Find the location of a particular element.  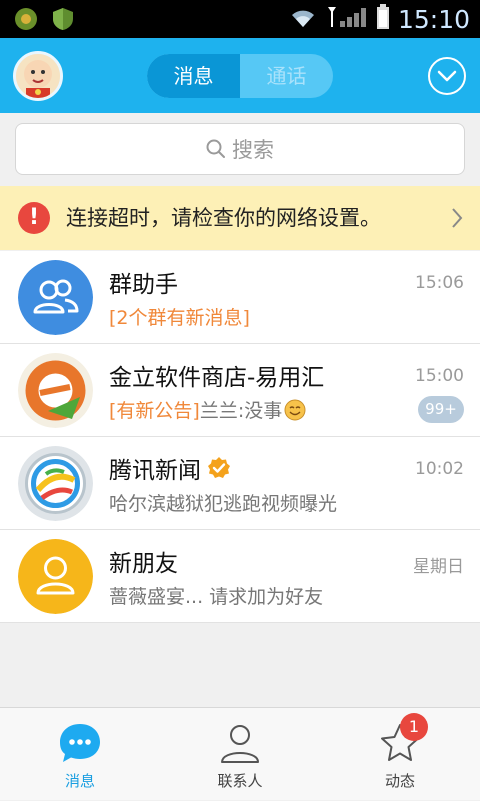

search-placeholder: 搜索 is located at coordinates (253, 150).